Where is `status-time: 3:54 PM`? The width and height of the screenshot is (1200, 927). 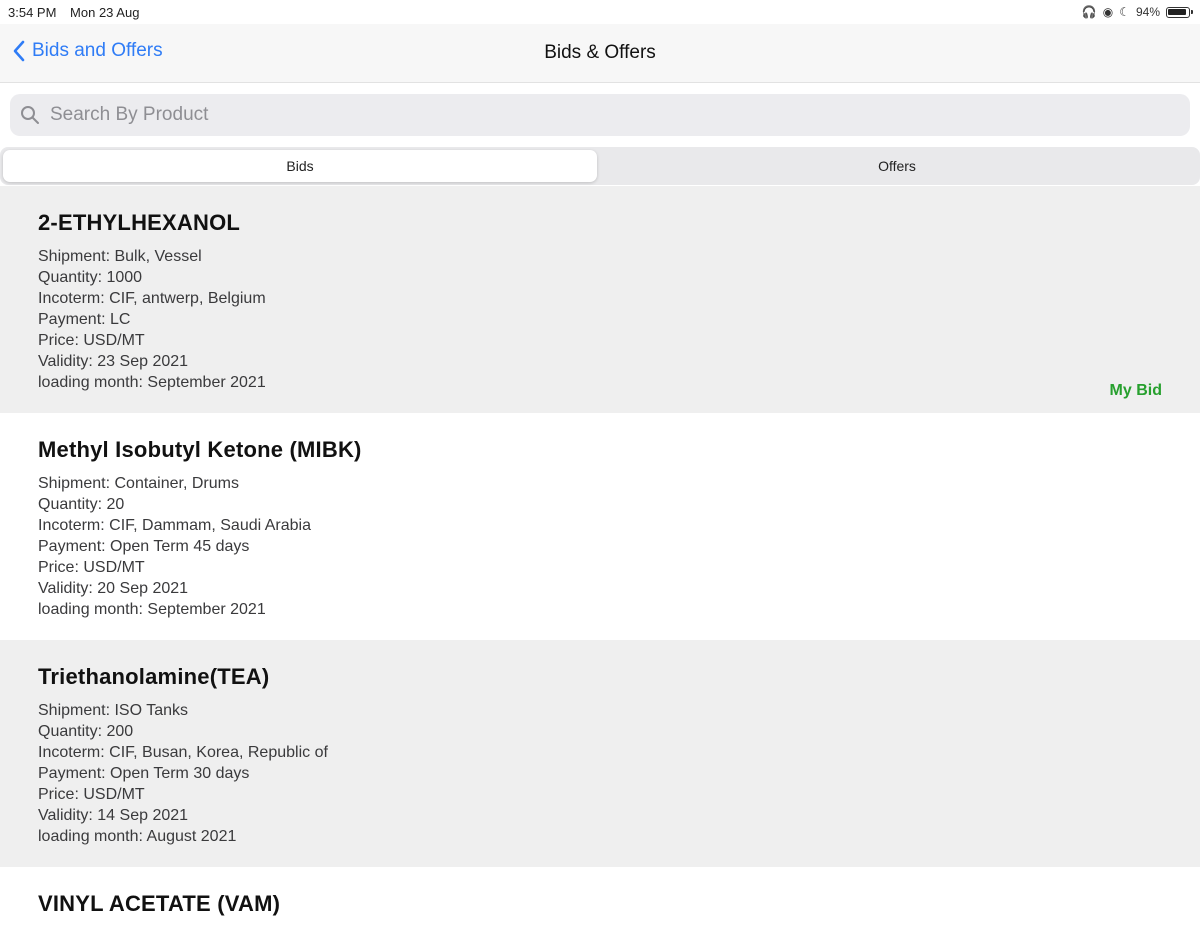 status-time: 3:54 PM is located at coordinates (32, 12).